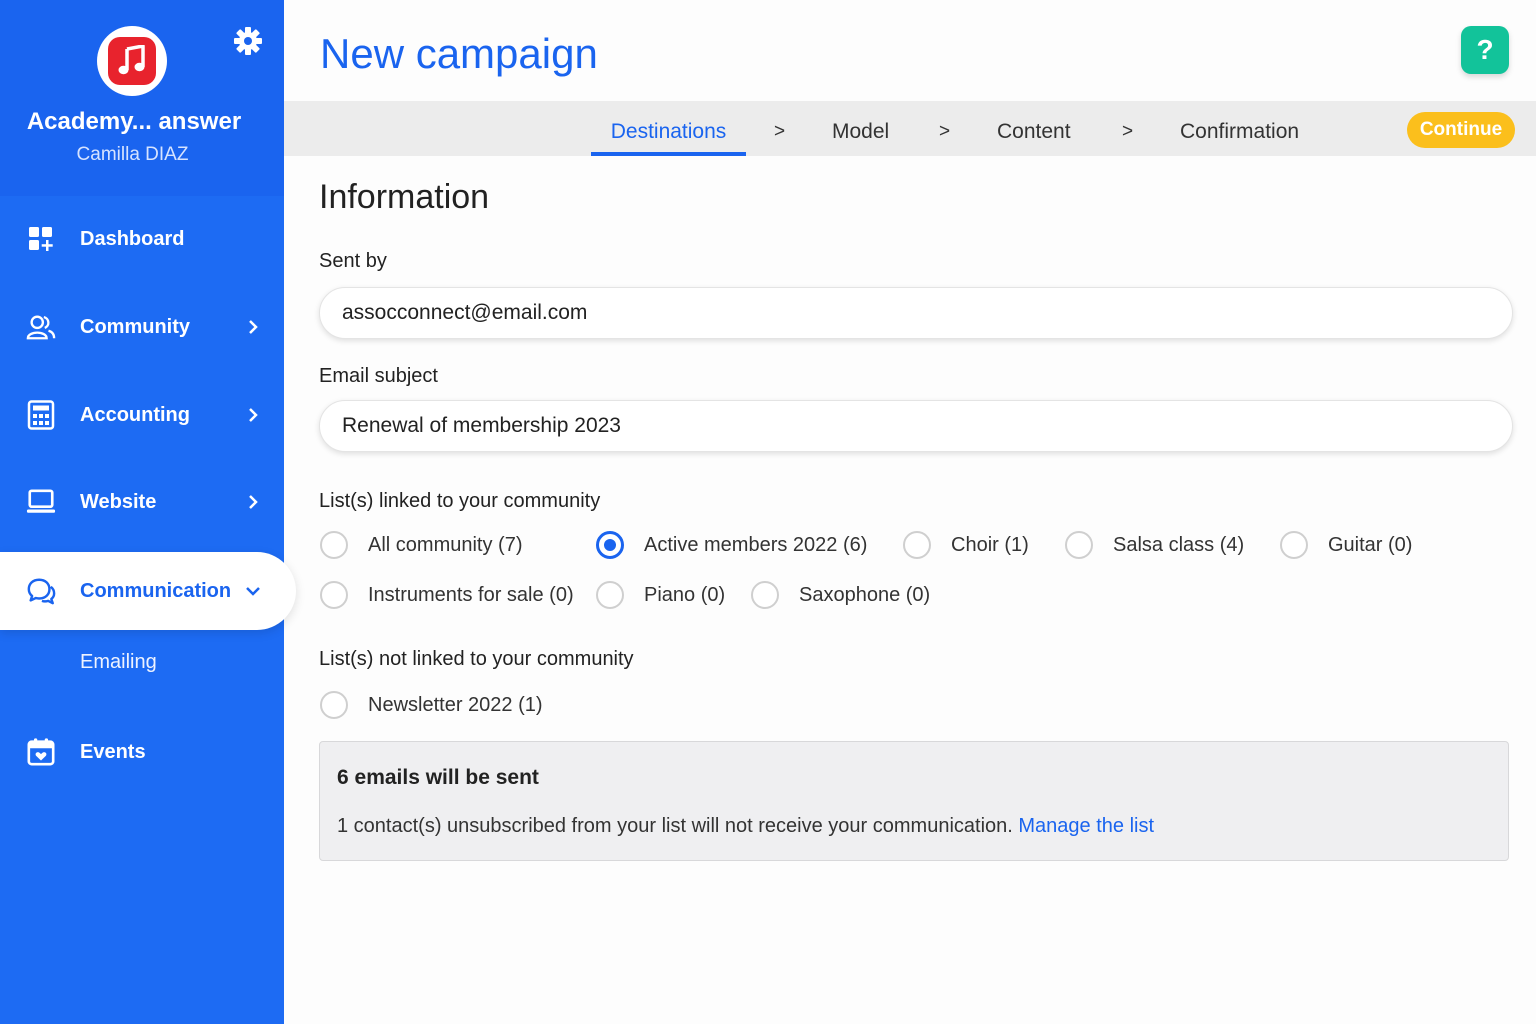 The height and width of the screenshot is (1024, 1536). Describe the element at coordinates (41, 502) in the screenshot. I see `monitor-icon` at that location.